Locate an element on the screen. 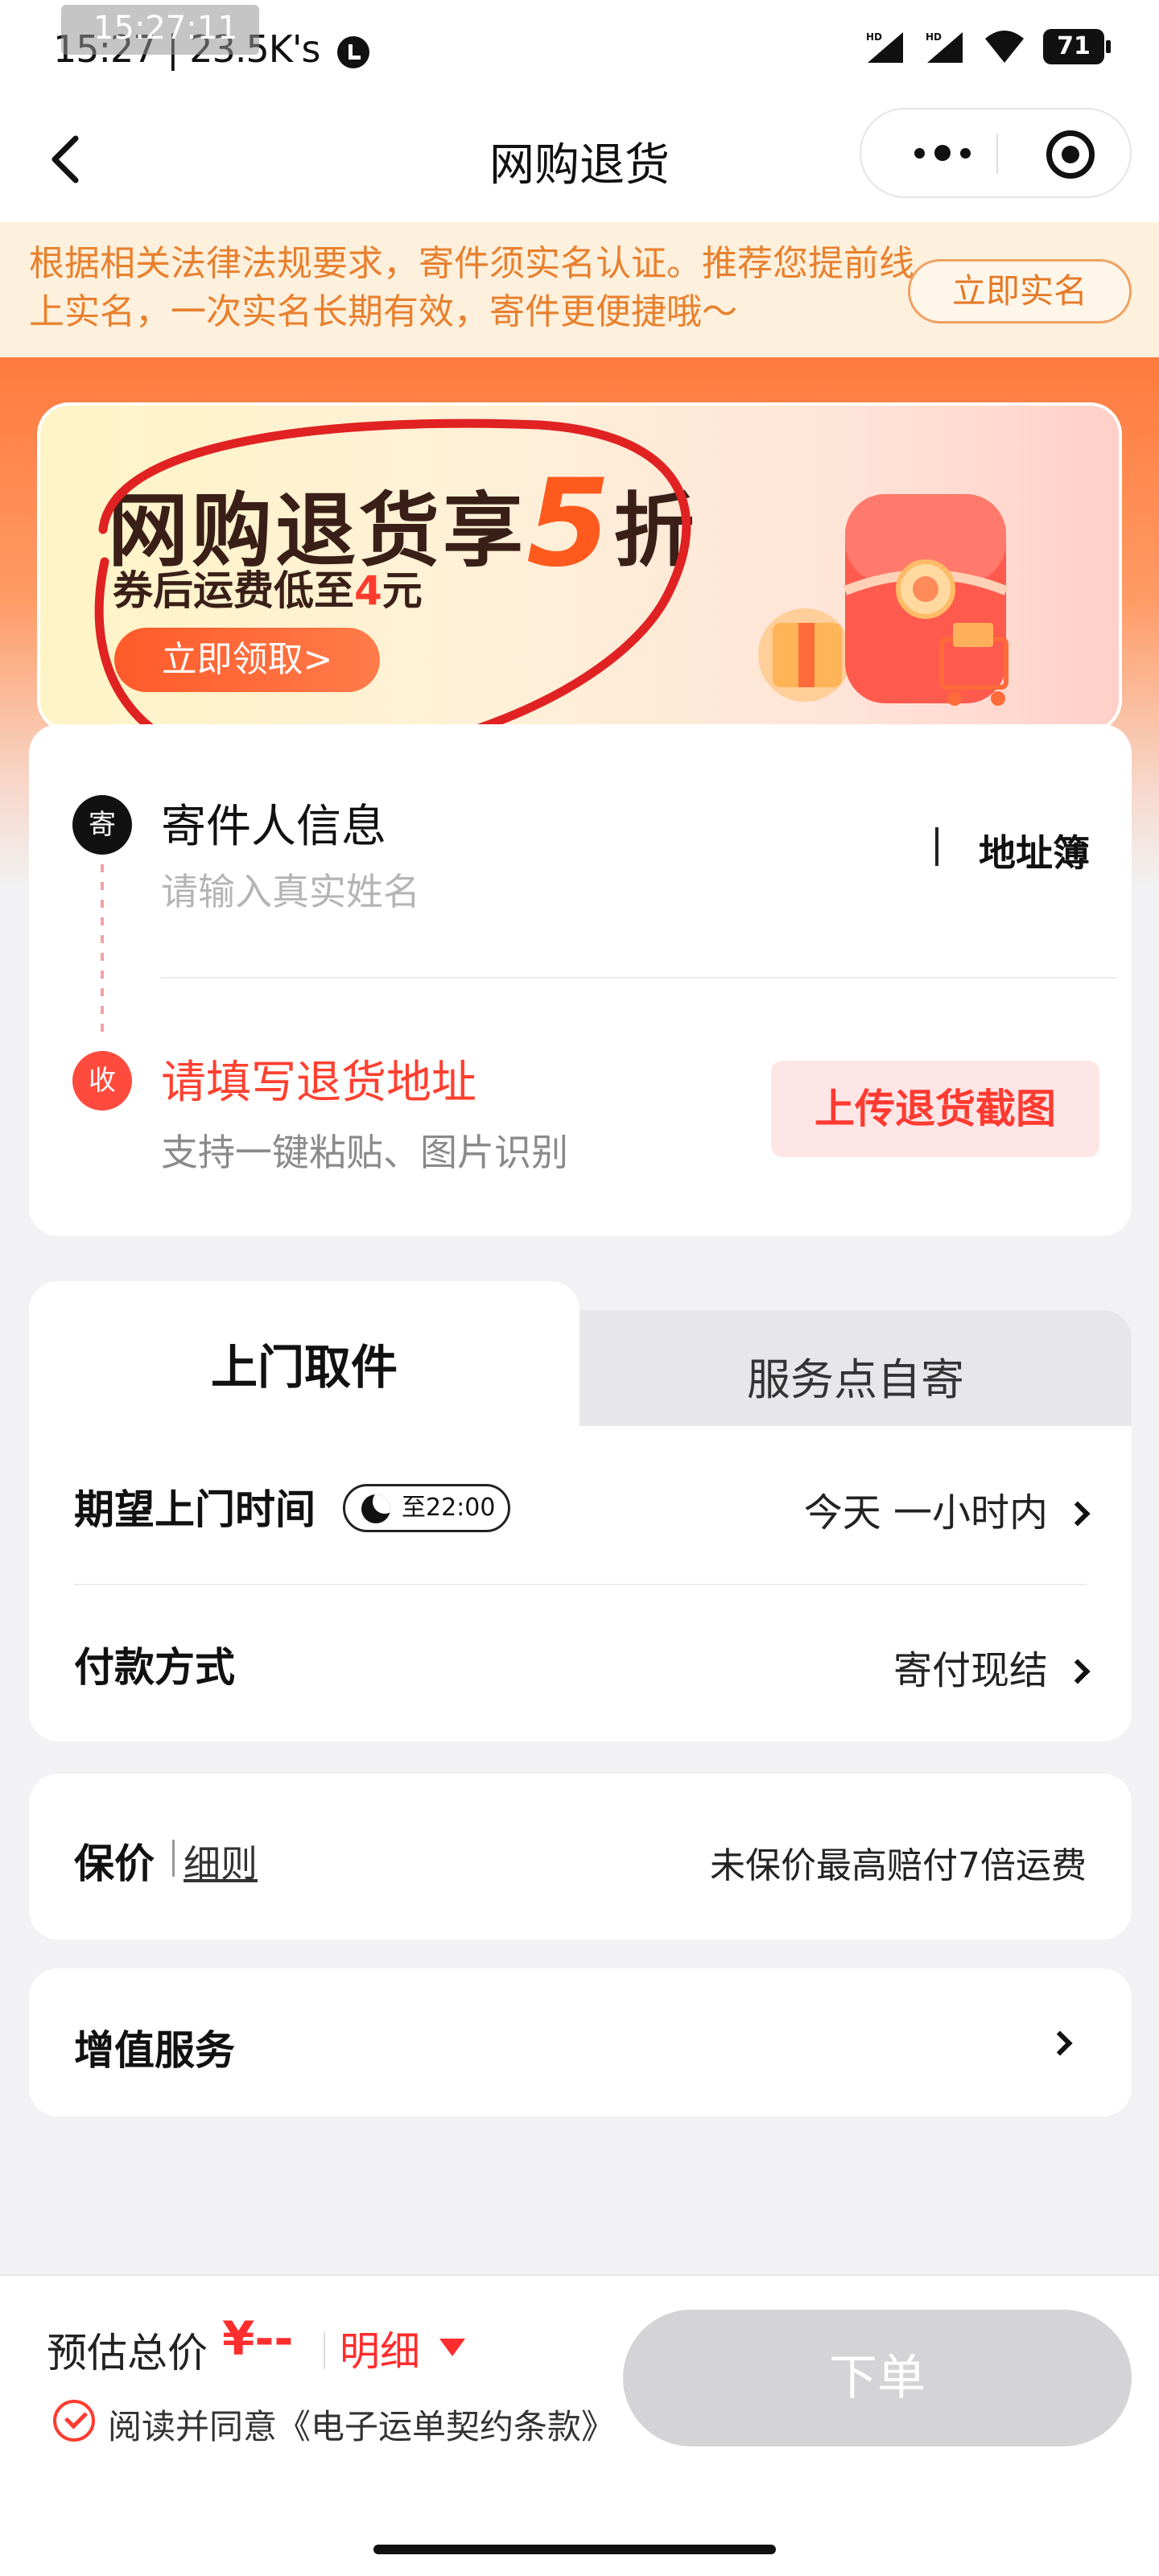 This screenshot has height=2576, width=1159. agreement-text: 阅读并同意《电子运单契约条款》 is located at coordinates (361, 2424).